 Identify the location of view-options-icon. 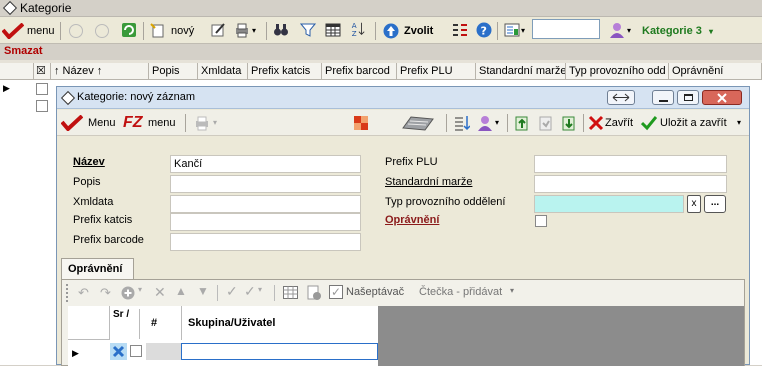
(512, 30).